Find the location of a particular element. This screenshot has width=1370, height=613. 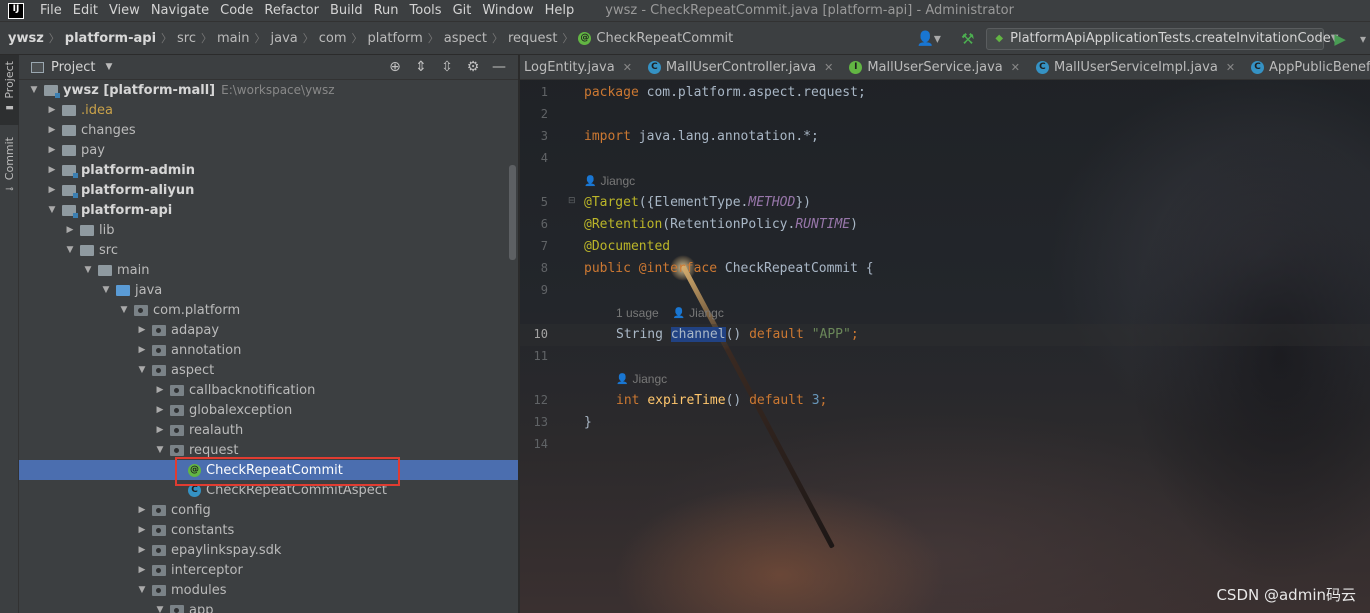

tree-item: ▼ platform-api is located at coordinates (268, 210).